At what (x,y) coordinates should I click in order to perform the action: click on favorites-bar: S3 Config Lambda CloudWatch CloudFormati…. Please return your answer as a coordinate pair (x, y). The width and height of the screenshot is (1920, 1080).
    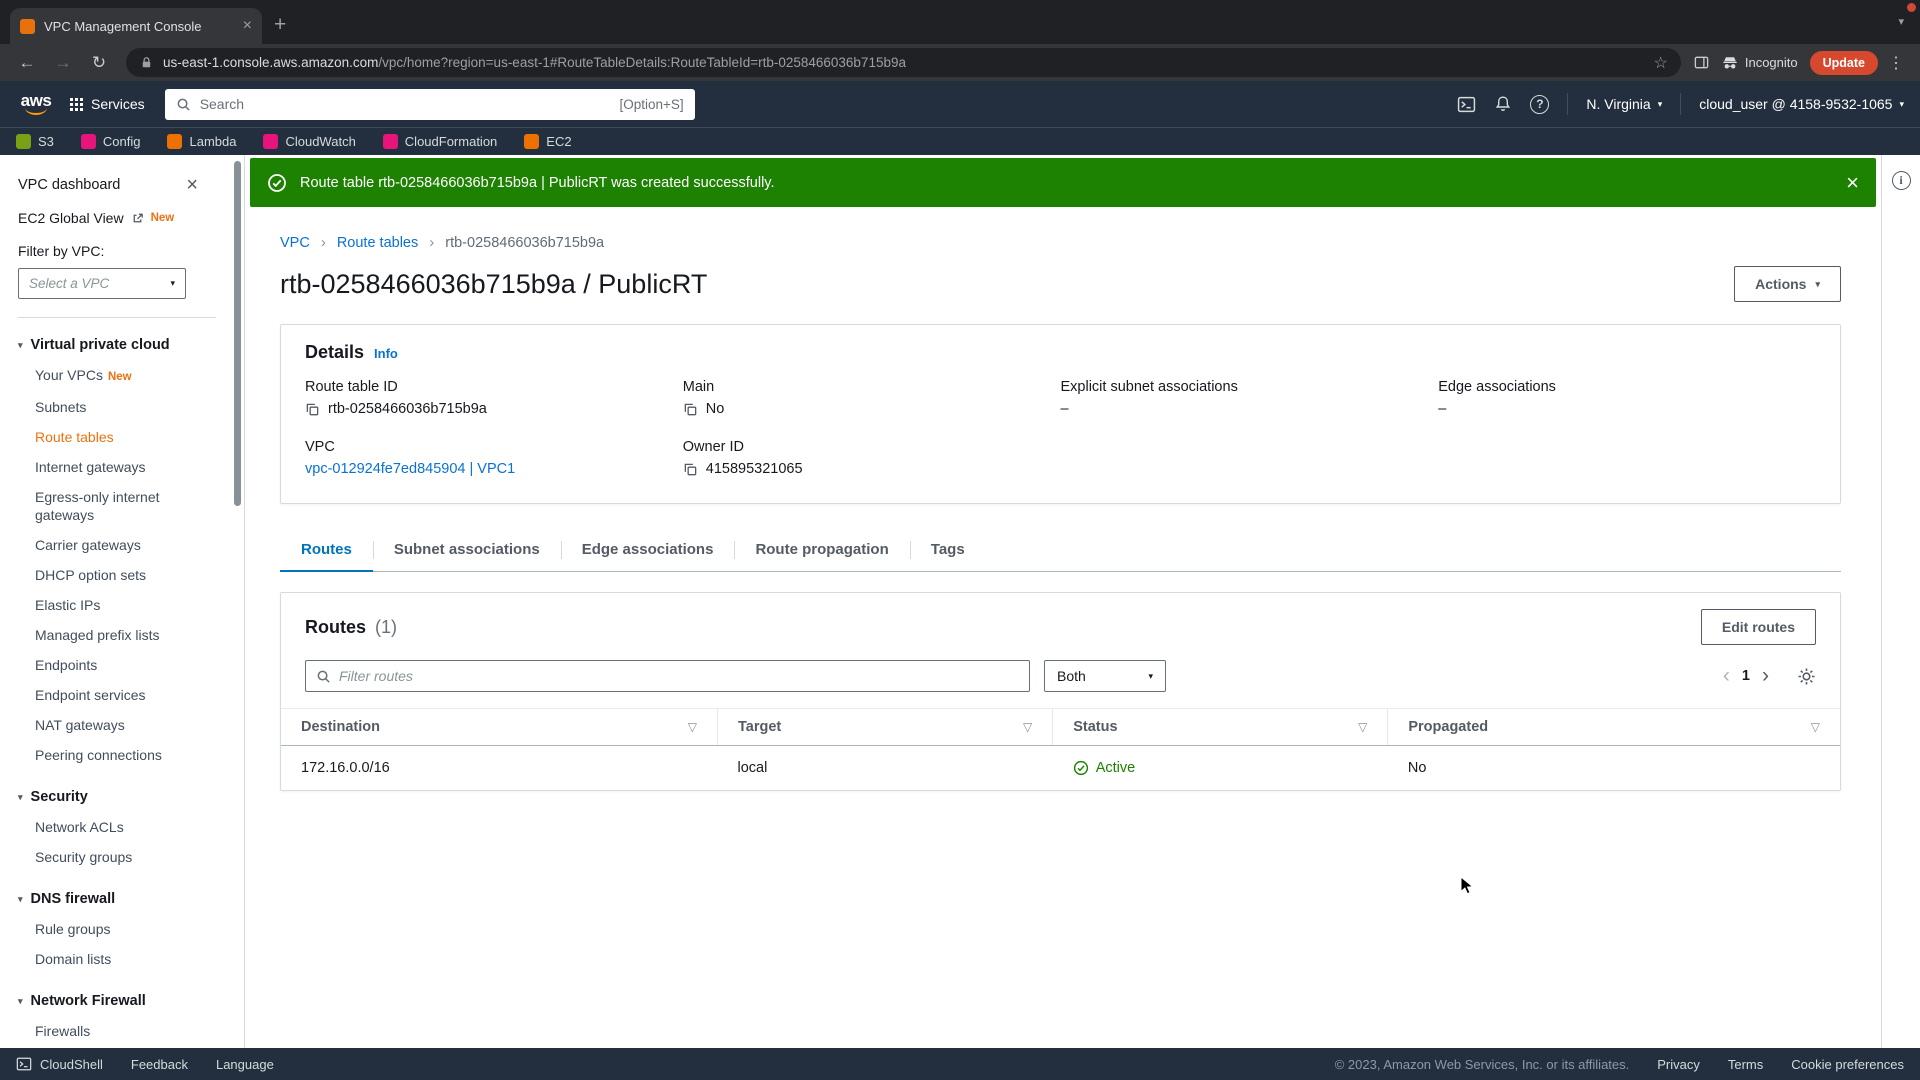
    Looking at the image, I should click on (960, 141).